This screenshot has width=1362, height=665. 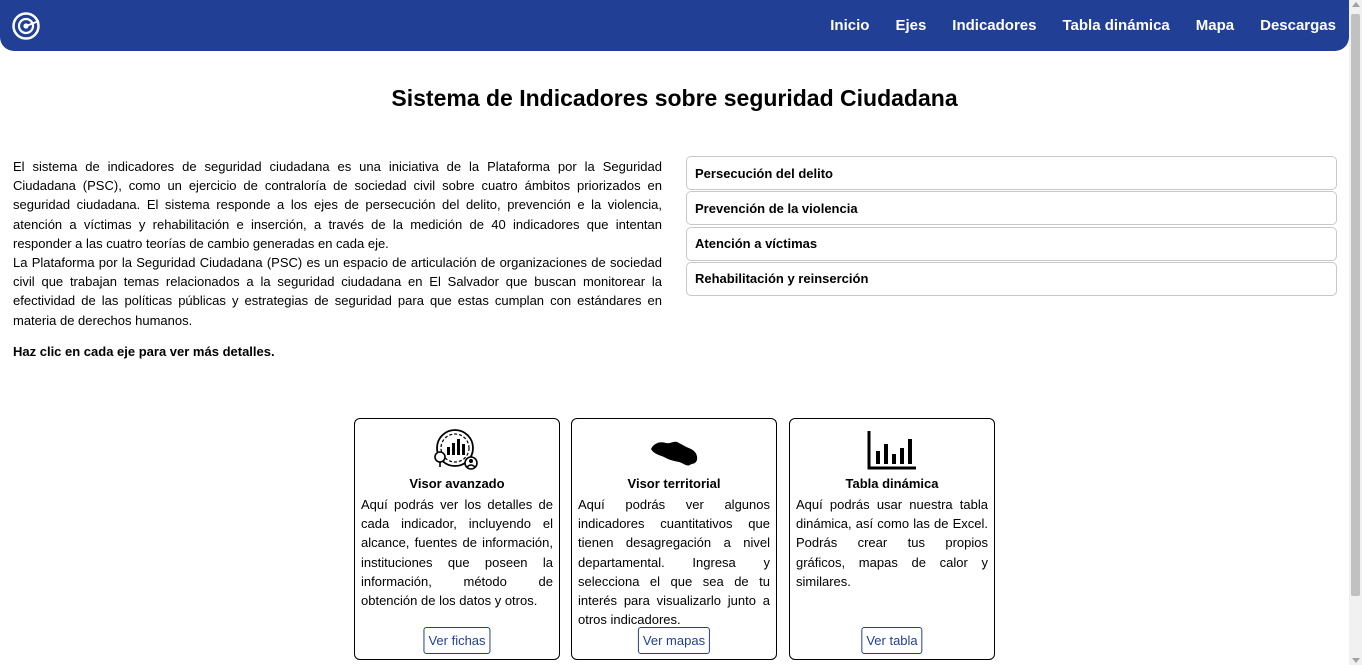 What do you see at coordinates (457, 483) in the screenshot?
I see `card-title: Visor avanzado` at bounding box center [457, 483].